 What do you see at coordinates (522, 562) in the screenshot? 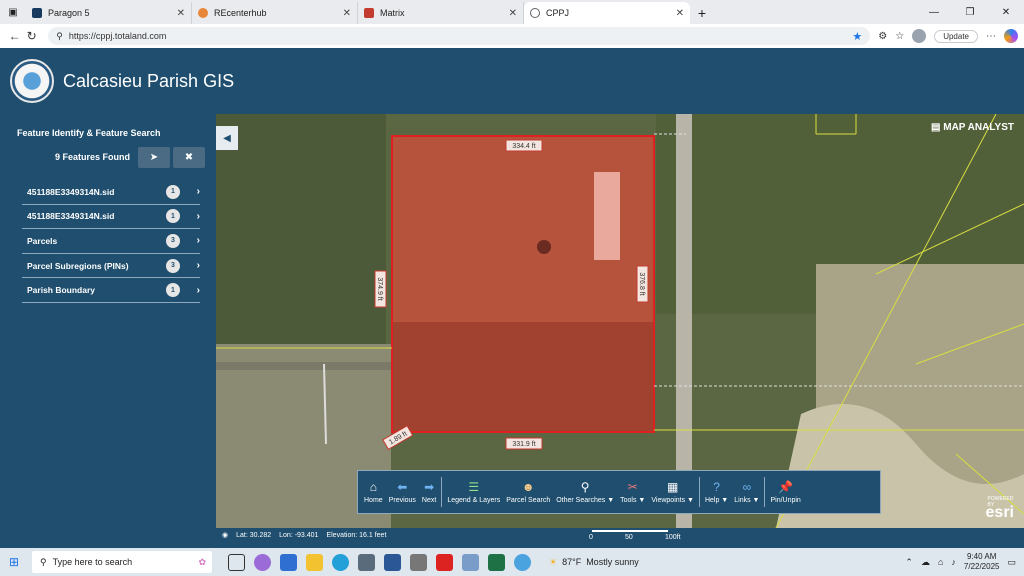
I see `chrome-icon` at bounding box center [522, 562].